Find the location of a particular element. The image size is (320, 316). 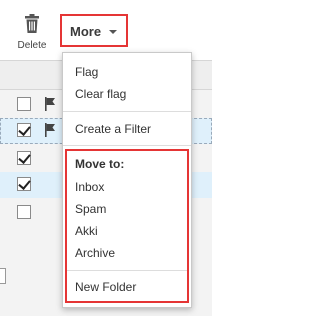

delete-label: Delete is located at coordinates (32, 45).